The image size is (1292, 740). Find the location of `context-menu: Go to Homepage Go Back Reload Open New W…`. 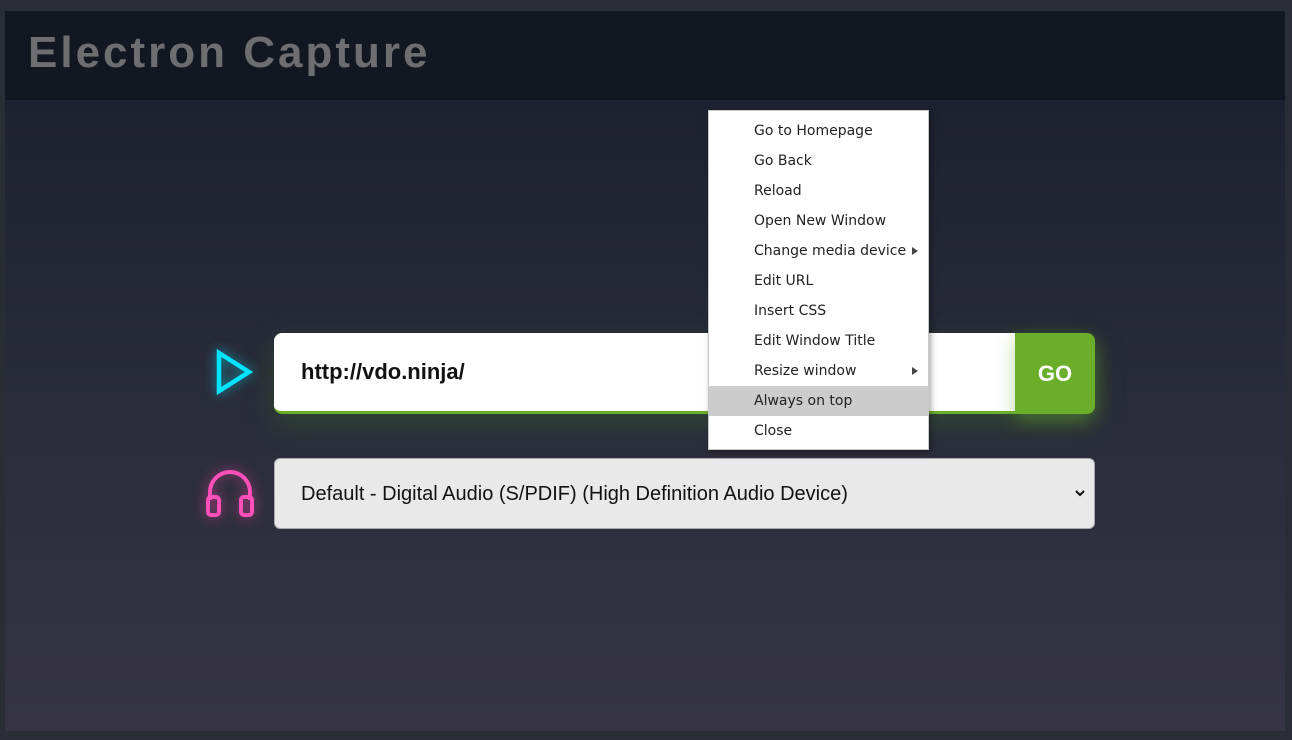

context-menu: Go to Homepage Go Back Reload Open New W… is located at coordinates (818, 280).